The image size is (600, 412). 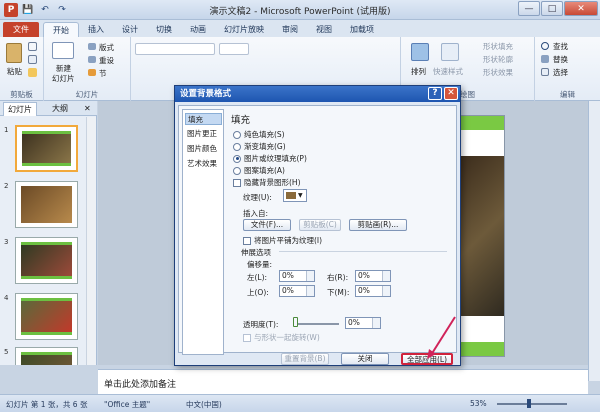 I want to click on slide-vertical-scrollbar, so click(x=594, y=241).